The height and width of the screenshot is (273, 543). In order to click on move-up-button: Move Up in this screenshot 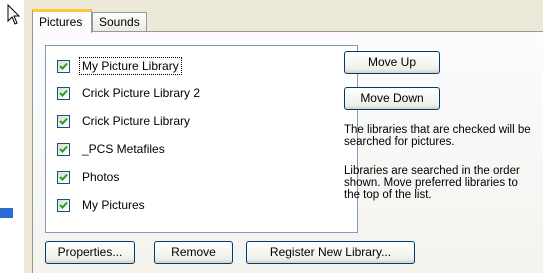, I will do `click(392, 62)`.